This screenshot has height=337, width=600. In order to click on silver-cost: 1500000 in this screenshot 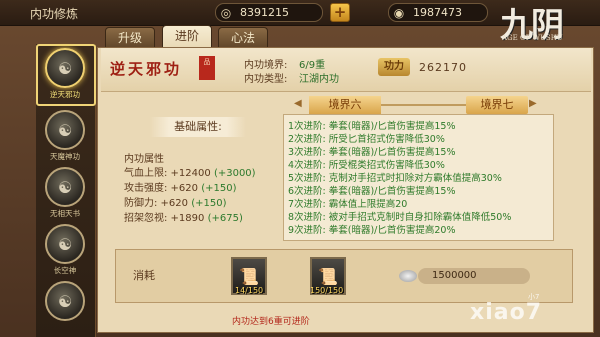, I will do `click(474, 276)`.